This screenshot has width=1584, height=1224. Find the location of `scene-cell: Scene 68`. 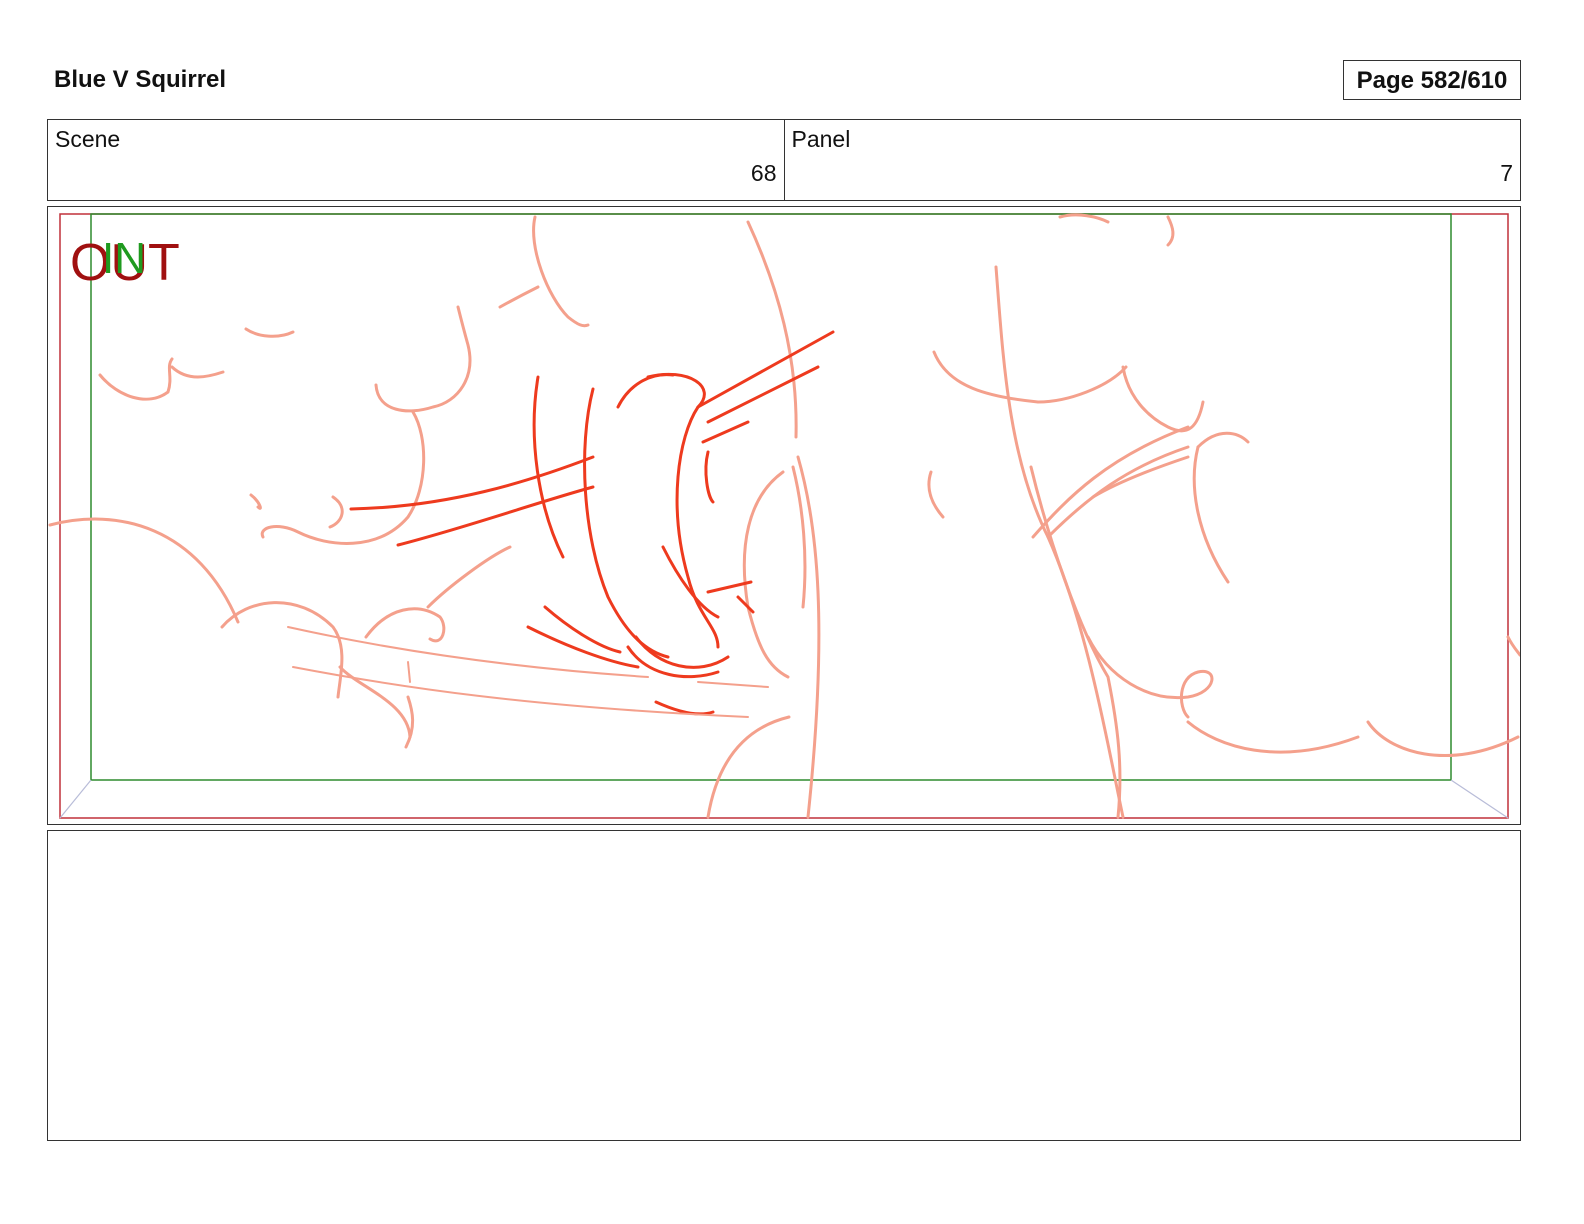

scene-cell: Scene 68 is located at coordinates (416, 160).